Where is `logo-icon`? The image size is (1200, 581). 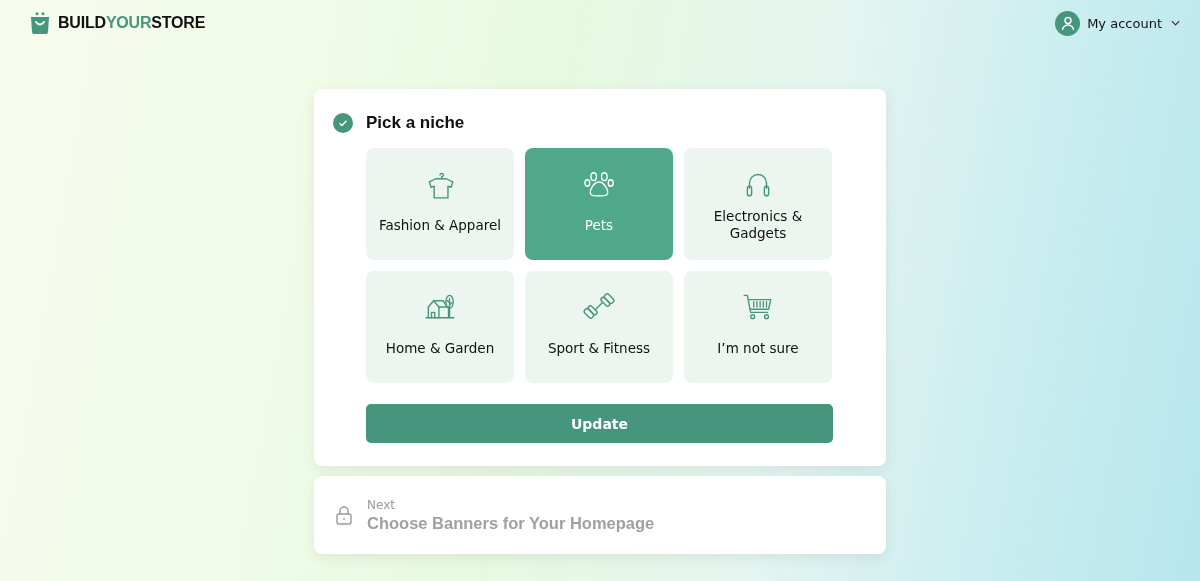 logo-icon is located at coordinates (40, 23).